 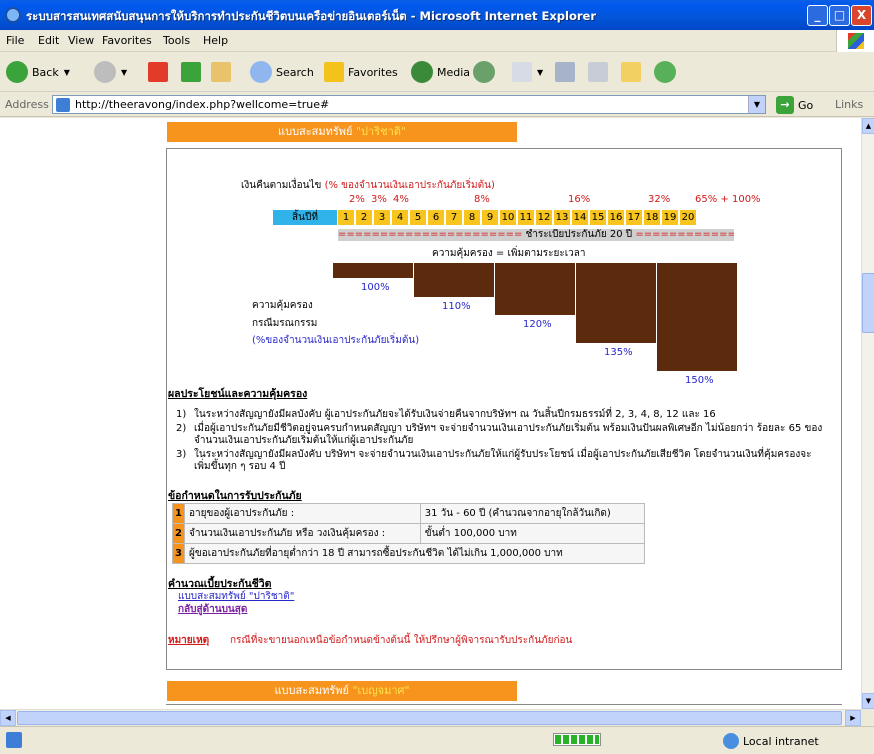 I want to click on stop-button, so click(x=158, y=72).